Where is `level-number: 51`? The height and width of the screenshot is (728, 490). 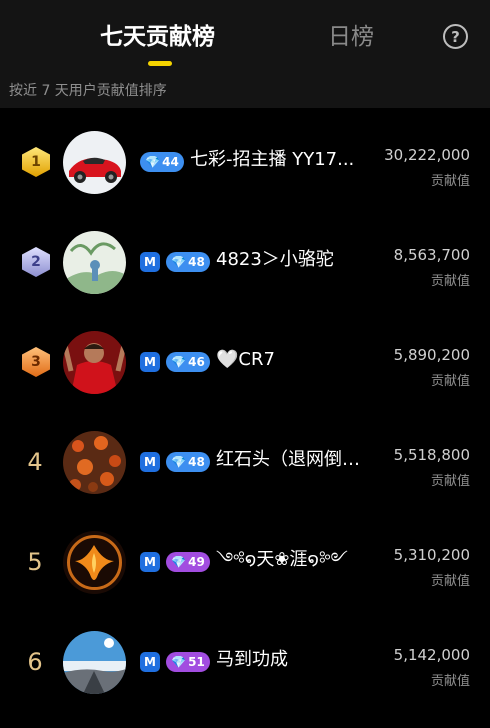 level-number: 51 is located at coordinates (196, 662).